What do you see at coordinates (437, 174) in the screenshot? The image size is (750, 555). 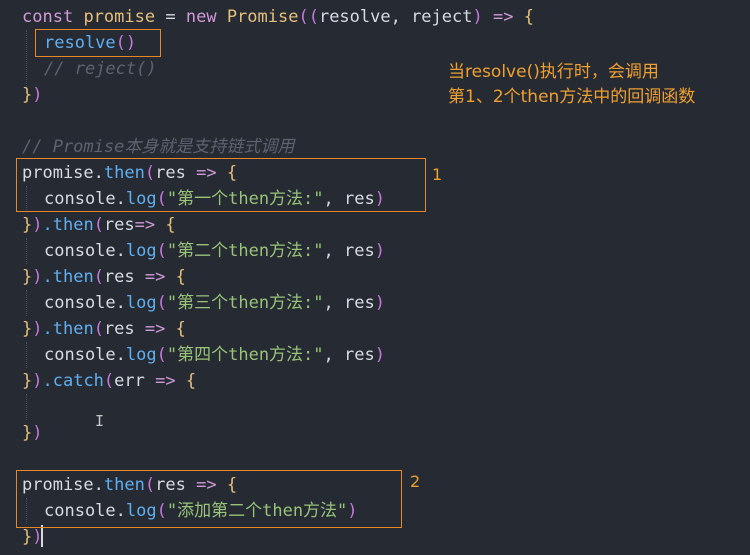 I see `annotation-label-1: 1` at bounding box center [437, 174].